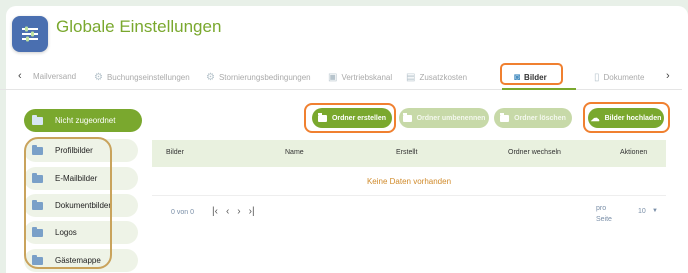 Image resolution: width=688 pixels, height=273 pixels. I want to click on highlight-box-create, so click(350, 118).